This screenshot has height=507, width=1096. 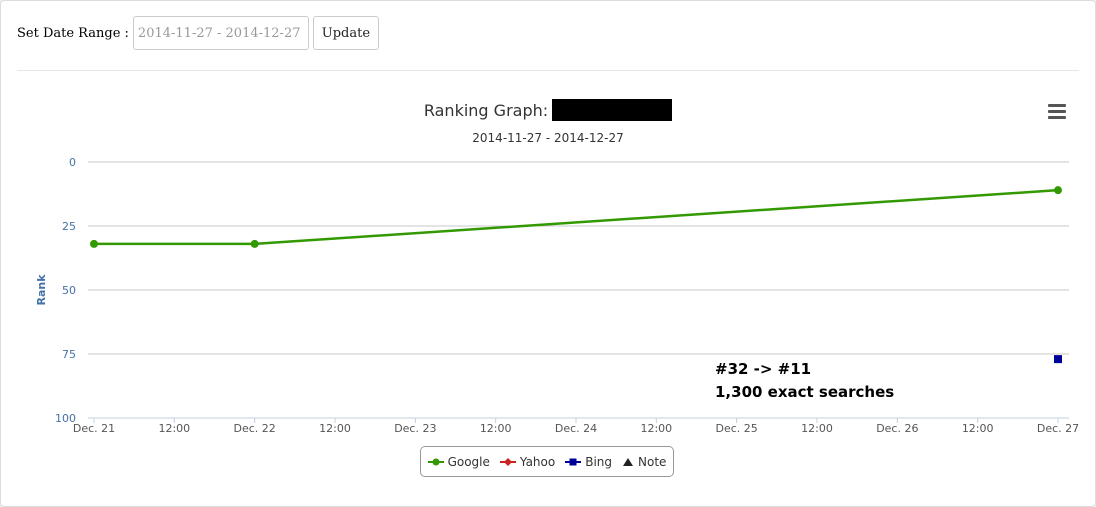 What do you see at coordinates (628, 461) in the screenshot?
I see `legend-note-triangle-icon` at bounding box center [628, 461].